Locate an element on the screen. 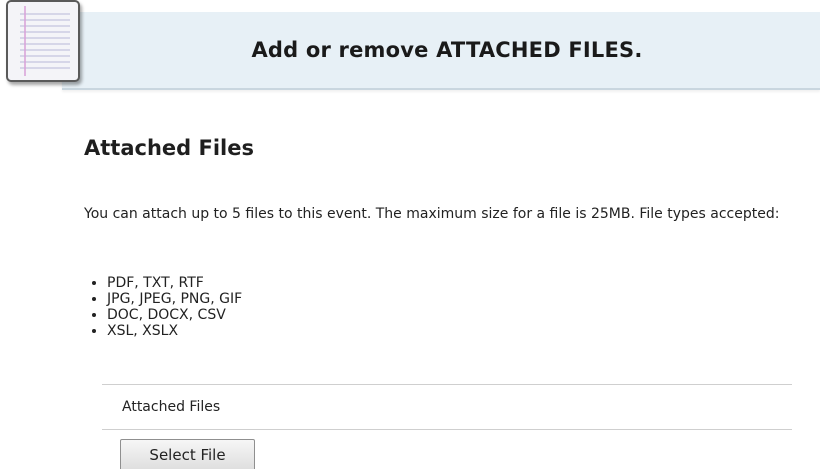  section-title: Attached Files is located at coordinates (169, 148).